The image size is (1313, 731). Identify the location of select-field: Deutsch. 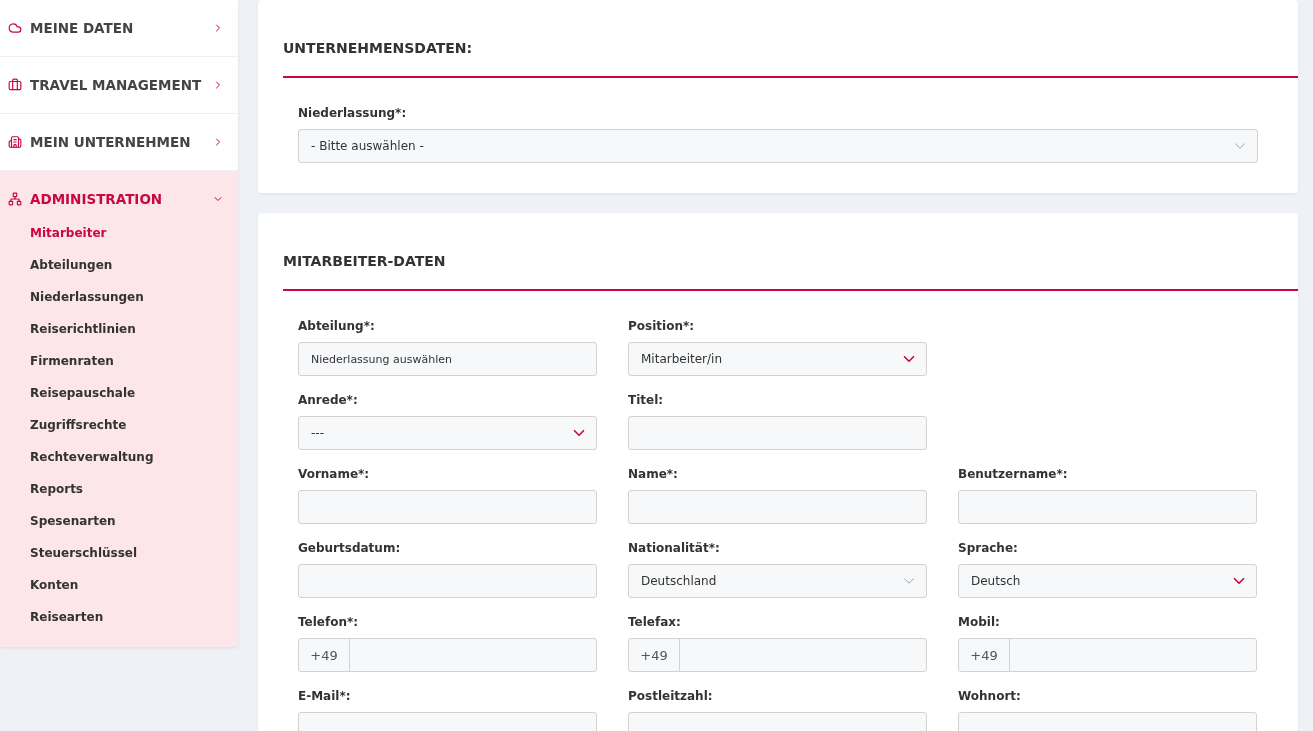
(1107, 581).